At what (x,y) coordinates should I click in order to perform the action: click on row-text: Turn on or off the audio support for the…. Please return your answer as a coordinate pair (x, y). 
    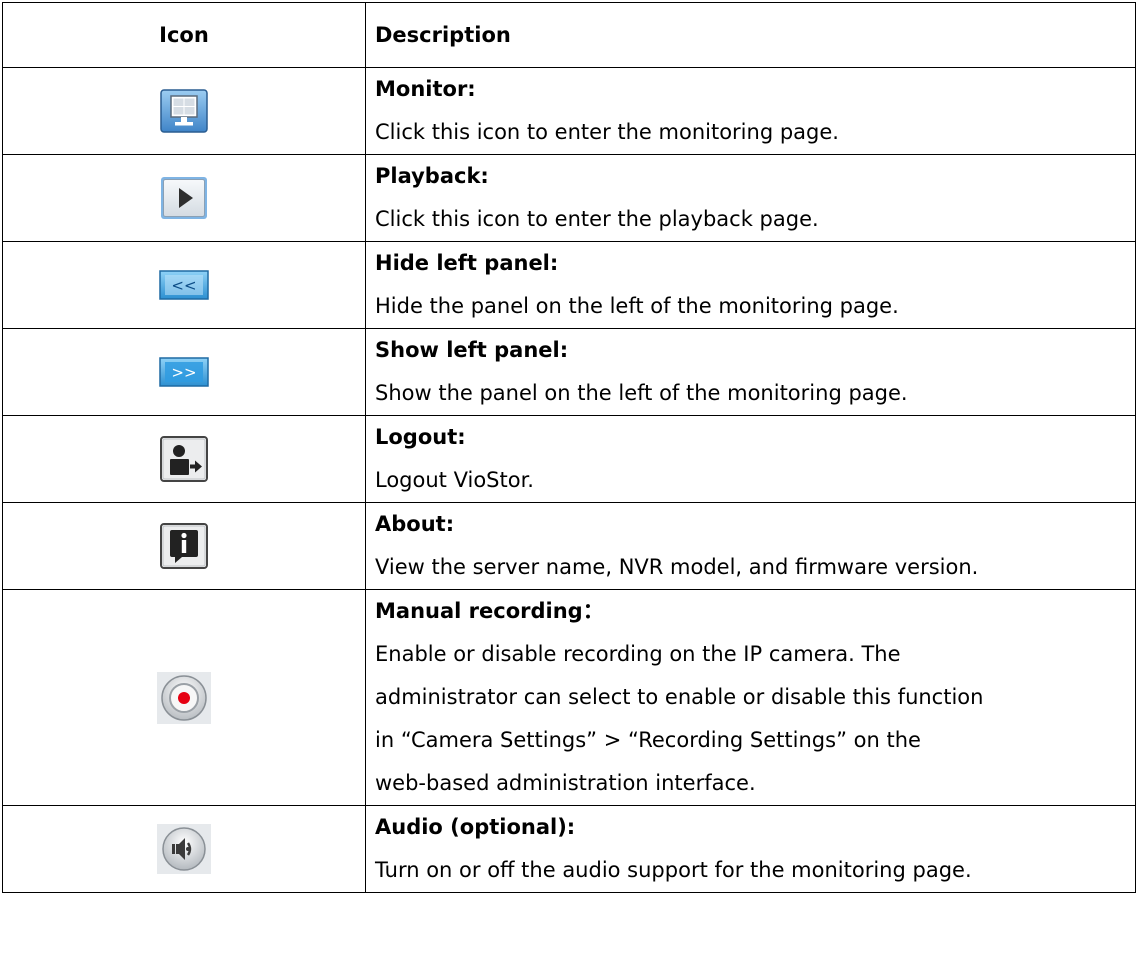
    Looking at the image, I should click on (673, 870).